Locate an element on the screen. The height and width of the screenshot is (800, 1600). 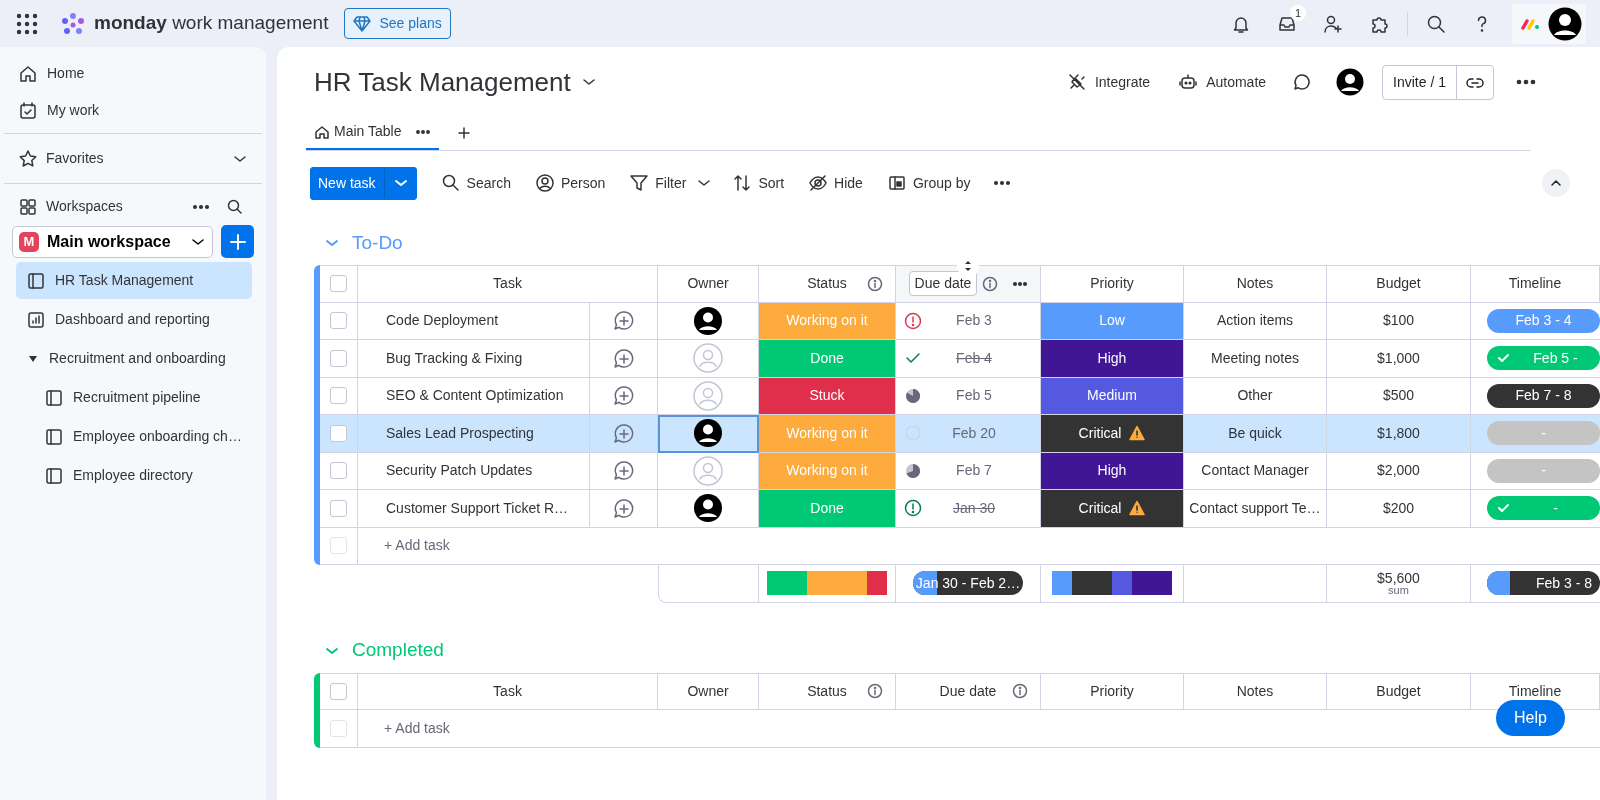
budget-value: $1,800 is located at coordinates (1398, 433).